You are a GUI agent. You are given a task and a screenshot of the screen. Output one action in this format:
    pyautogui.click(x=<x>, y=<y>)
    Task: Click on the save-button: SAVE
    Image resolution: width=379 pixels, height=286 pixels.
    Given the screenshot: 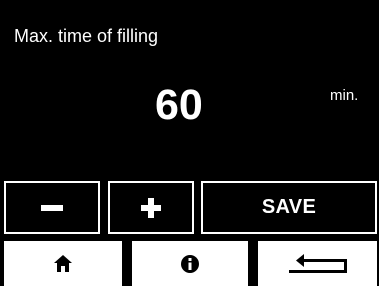 What is the action you would take?
    pyautogui.click(x=289, y=207)
    